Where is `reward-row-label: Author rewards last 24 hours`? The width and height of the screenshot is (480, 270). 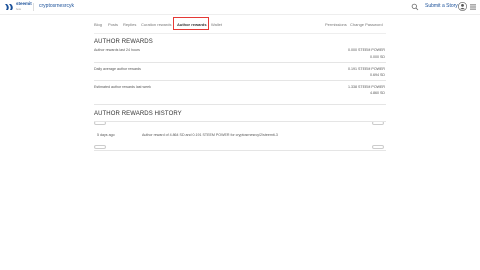
reward-row-label: Author rewards last 24 hours is located at coordinates (117, 50).